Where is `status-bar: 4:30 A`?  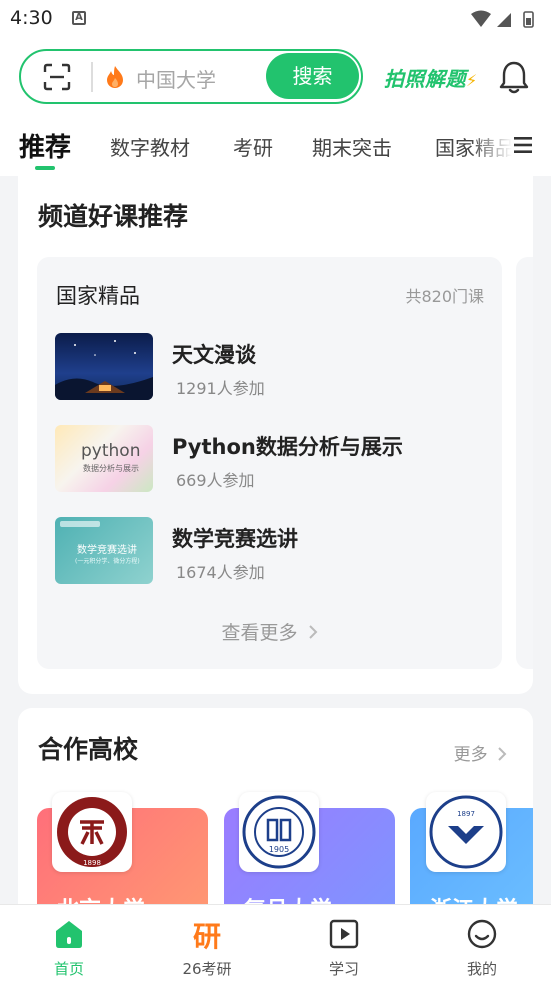
status-bar: 4:30 A is located at coordinates (275, 19).